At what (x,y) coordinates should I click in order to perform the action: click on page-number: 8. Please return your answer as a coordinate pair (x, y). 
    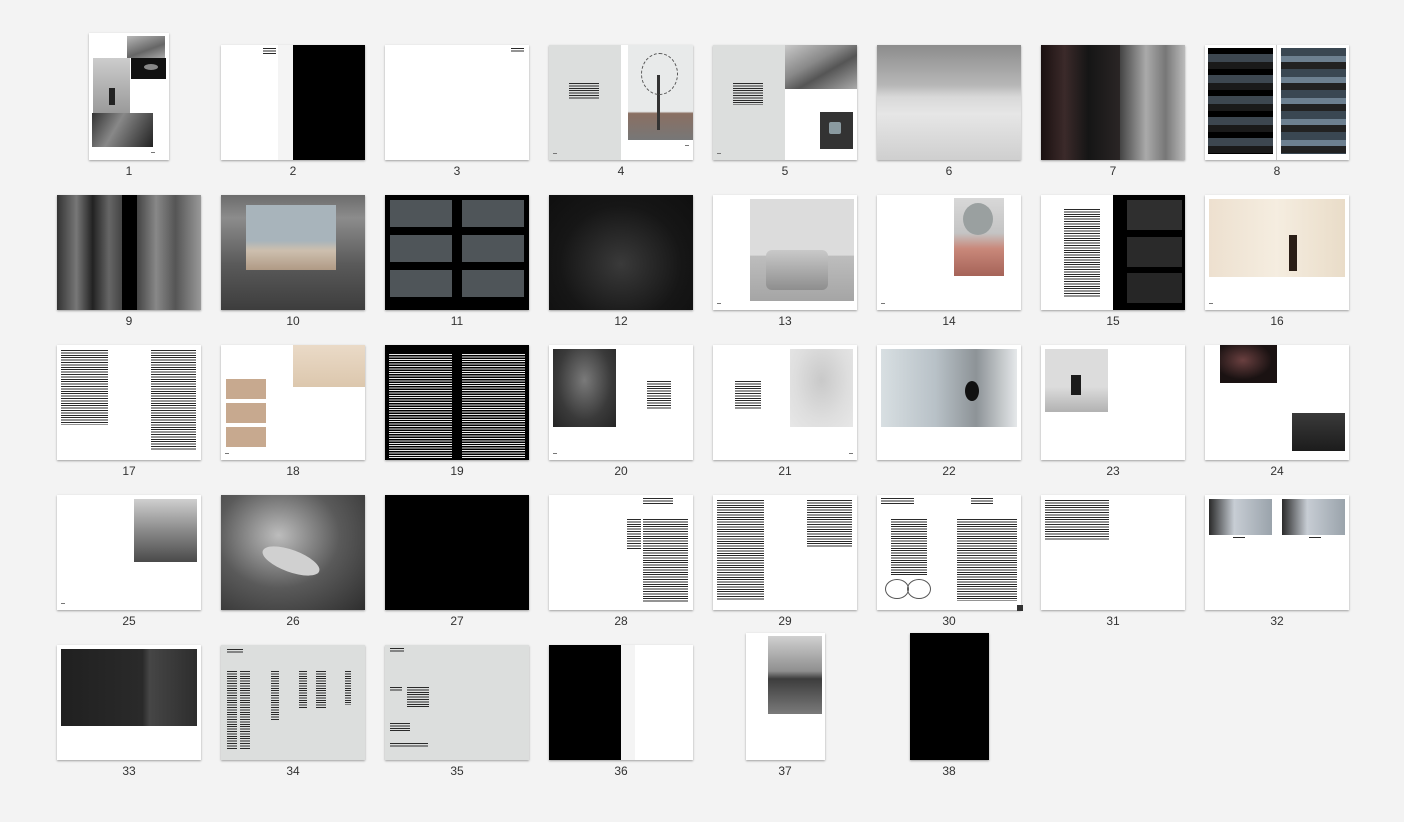
    Looking at the image, I should click on (1277, 171).